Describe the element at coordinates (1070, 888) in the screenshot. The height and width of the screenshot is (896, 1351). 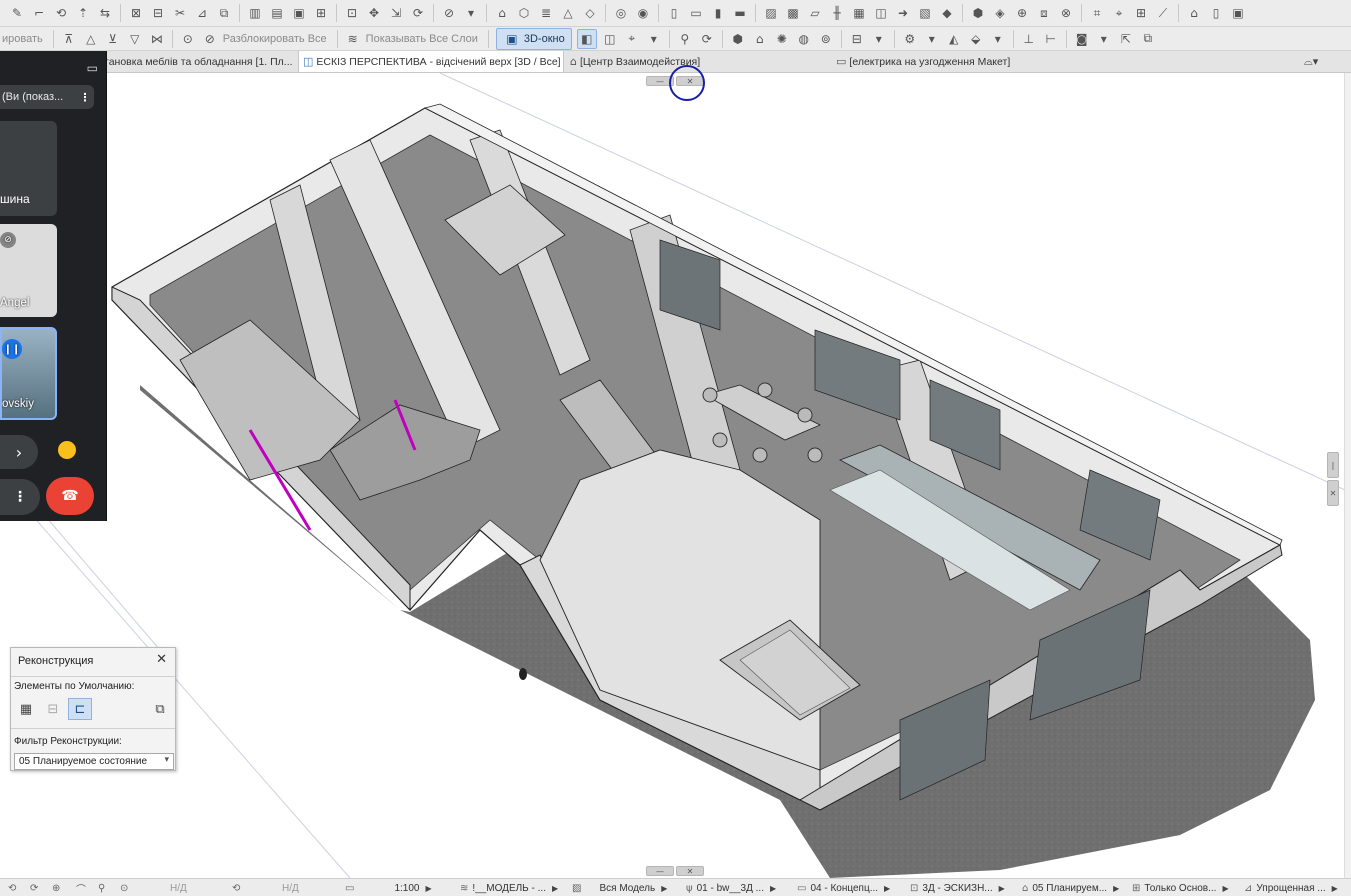
I see `renovation-filter-control: ⌂ 05 Планируем... ▶` at that location.